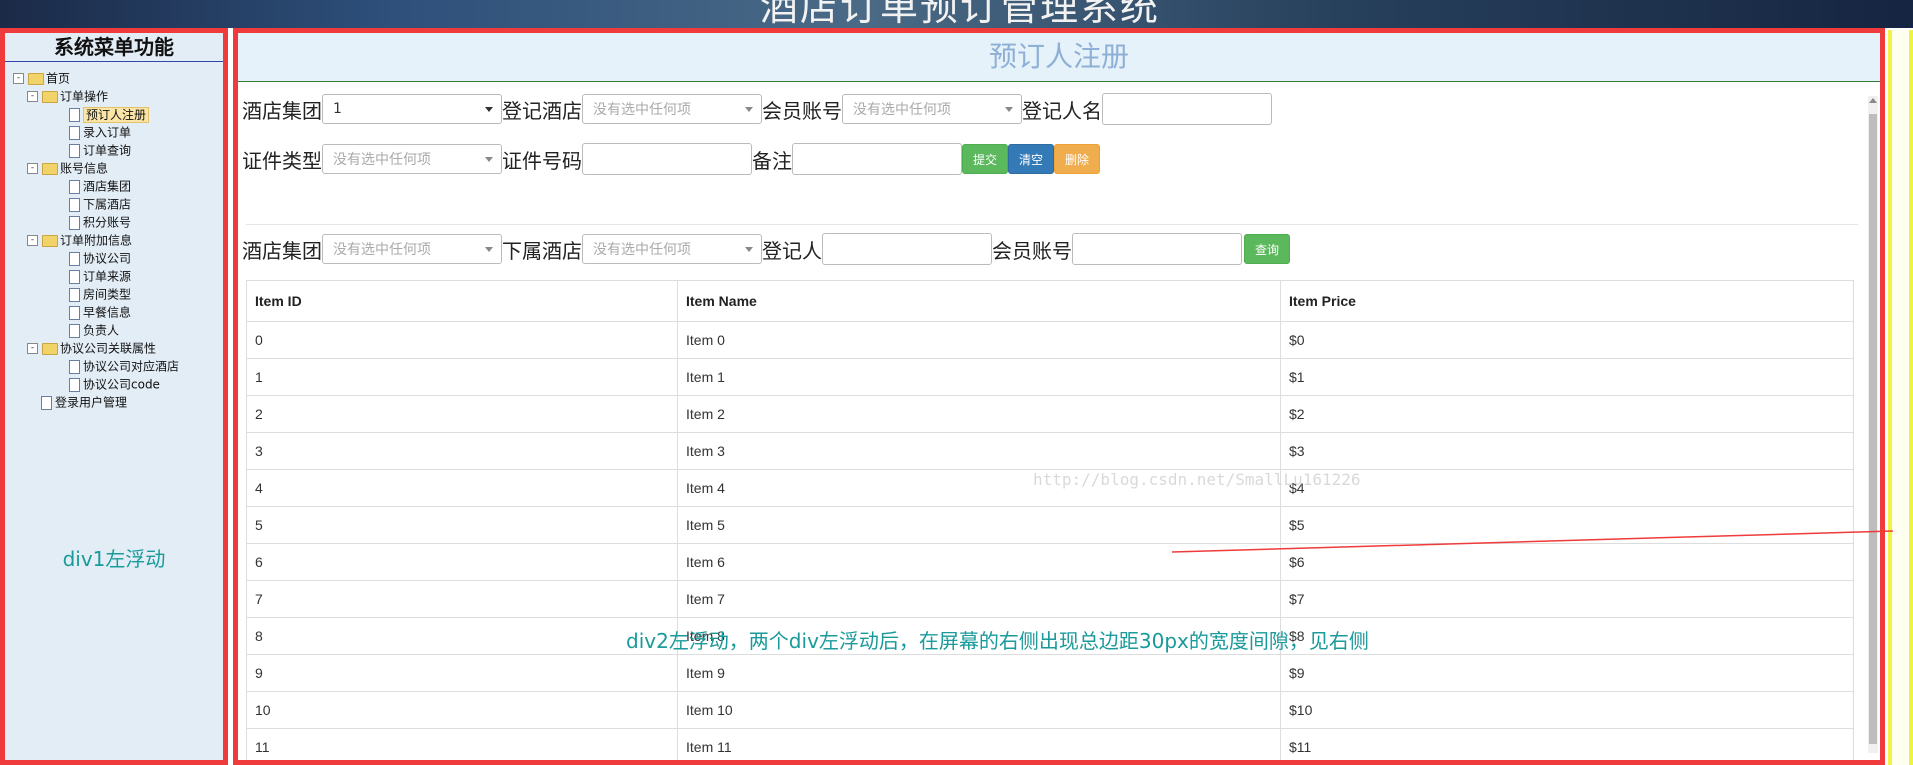  I want to click on tree-file-item: 房间类型, so click(100, 294).